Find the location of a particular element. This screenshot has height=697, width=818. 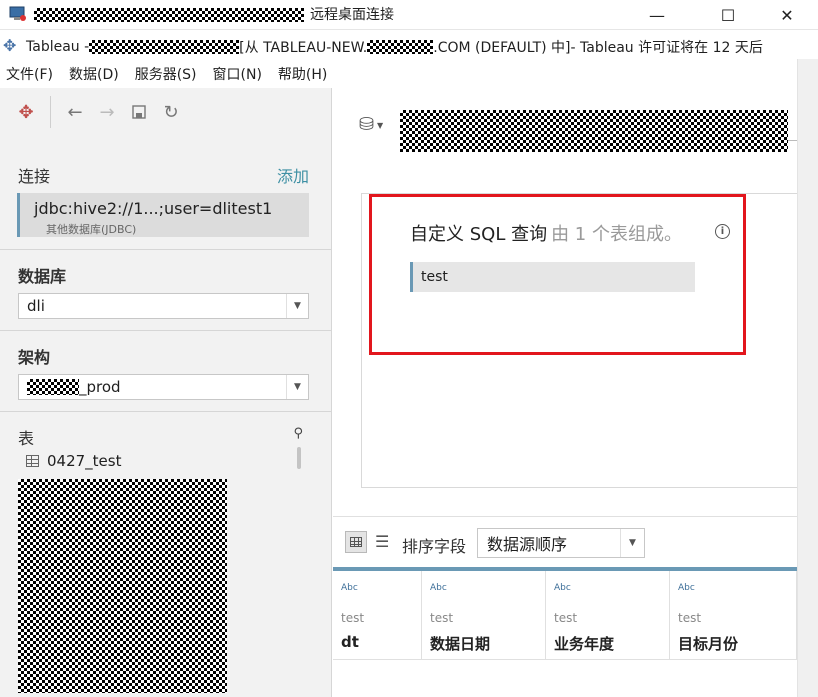

tableau-logo-icon: ✥ is located at coordinates (10, 45).